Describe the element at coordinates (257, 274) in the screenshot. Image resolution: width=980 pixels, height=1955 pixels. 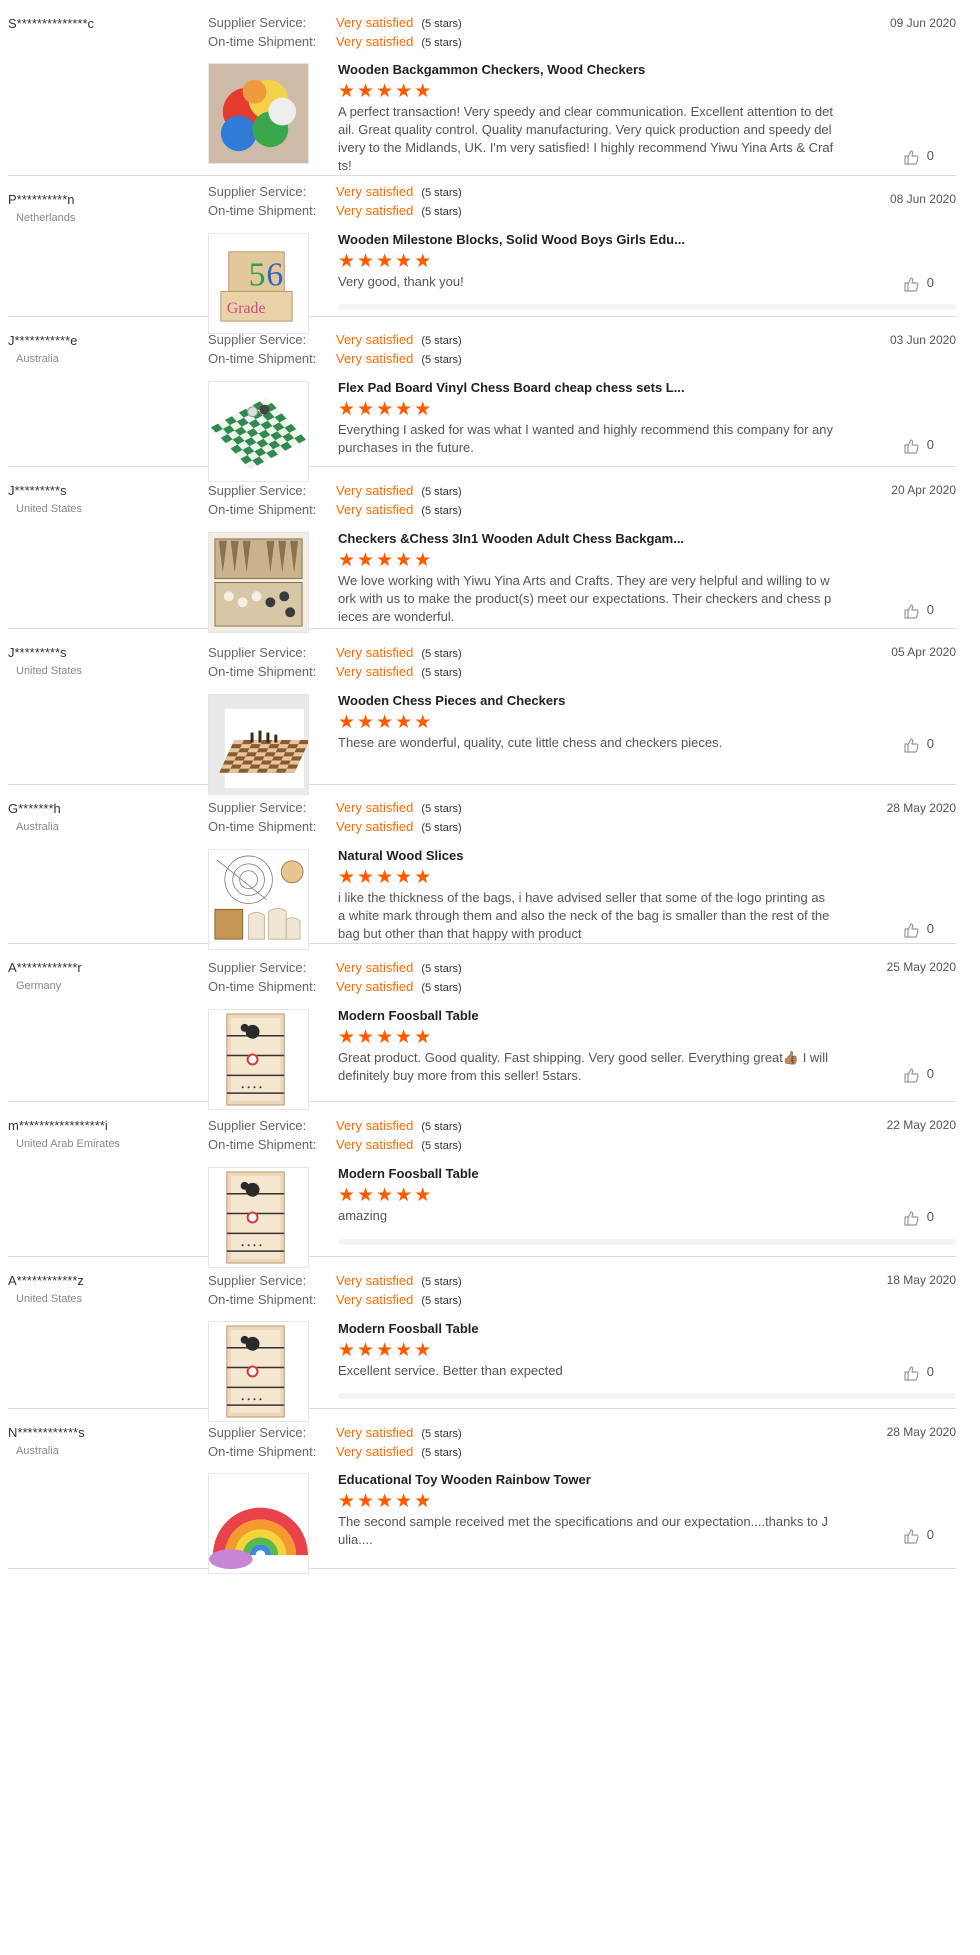
I see `svg-text: 5` at that location.